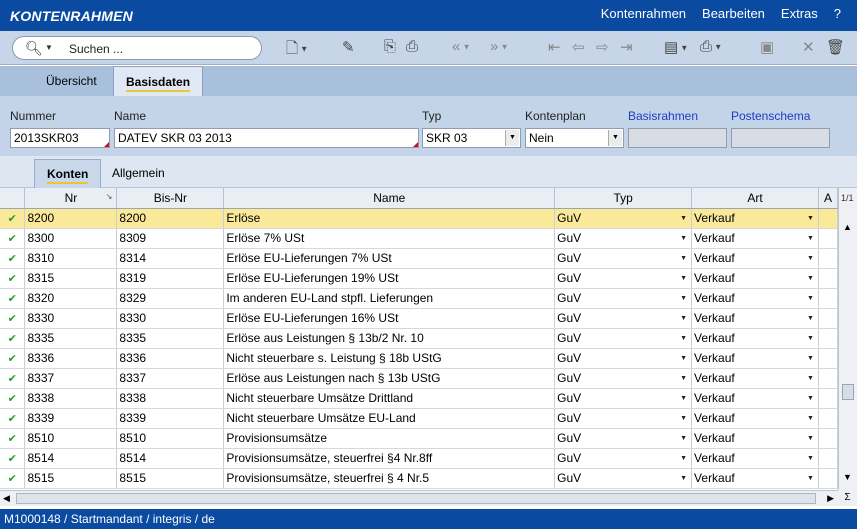 The height and width of the screenshot is (529, 857). Describe the element at coordinates (71, 278) in the screenshot. I see `cell-nr: 8315` at that location.